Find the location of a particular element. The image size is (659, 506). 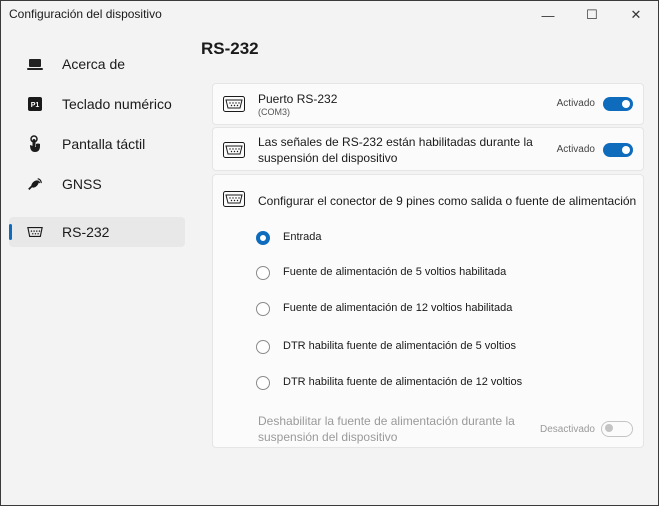

sidebar-item-label: GNSS is located at coordinates (82, 184).